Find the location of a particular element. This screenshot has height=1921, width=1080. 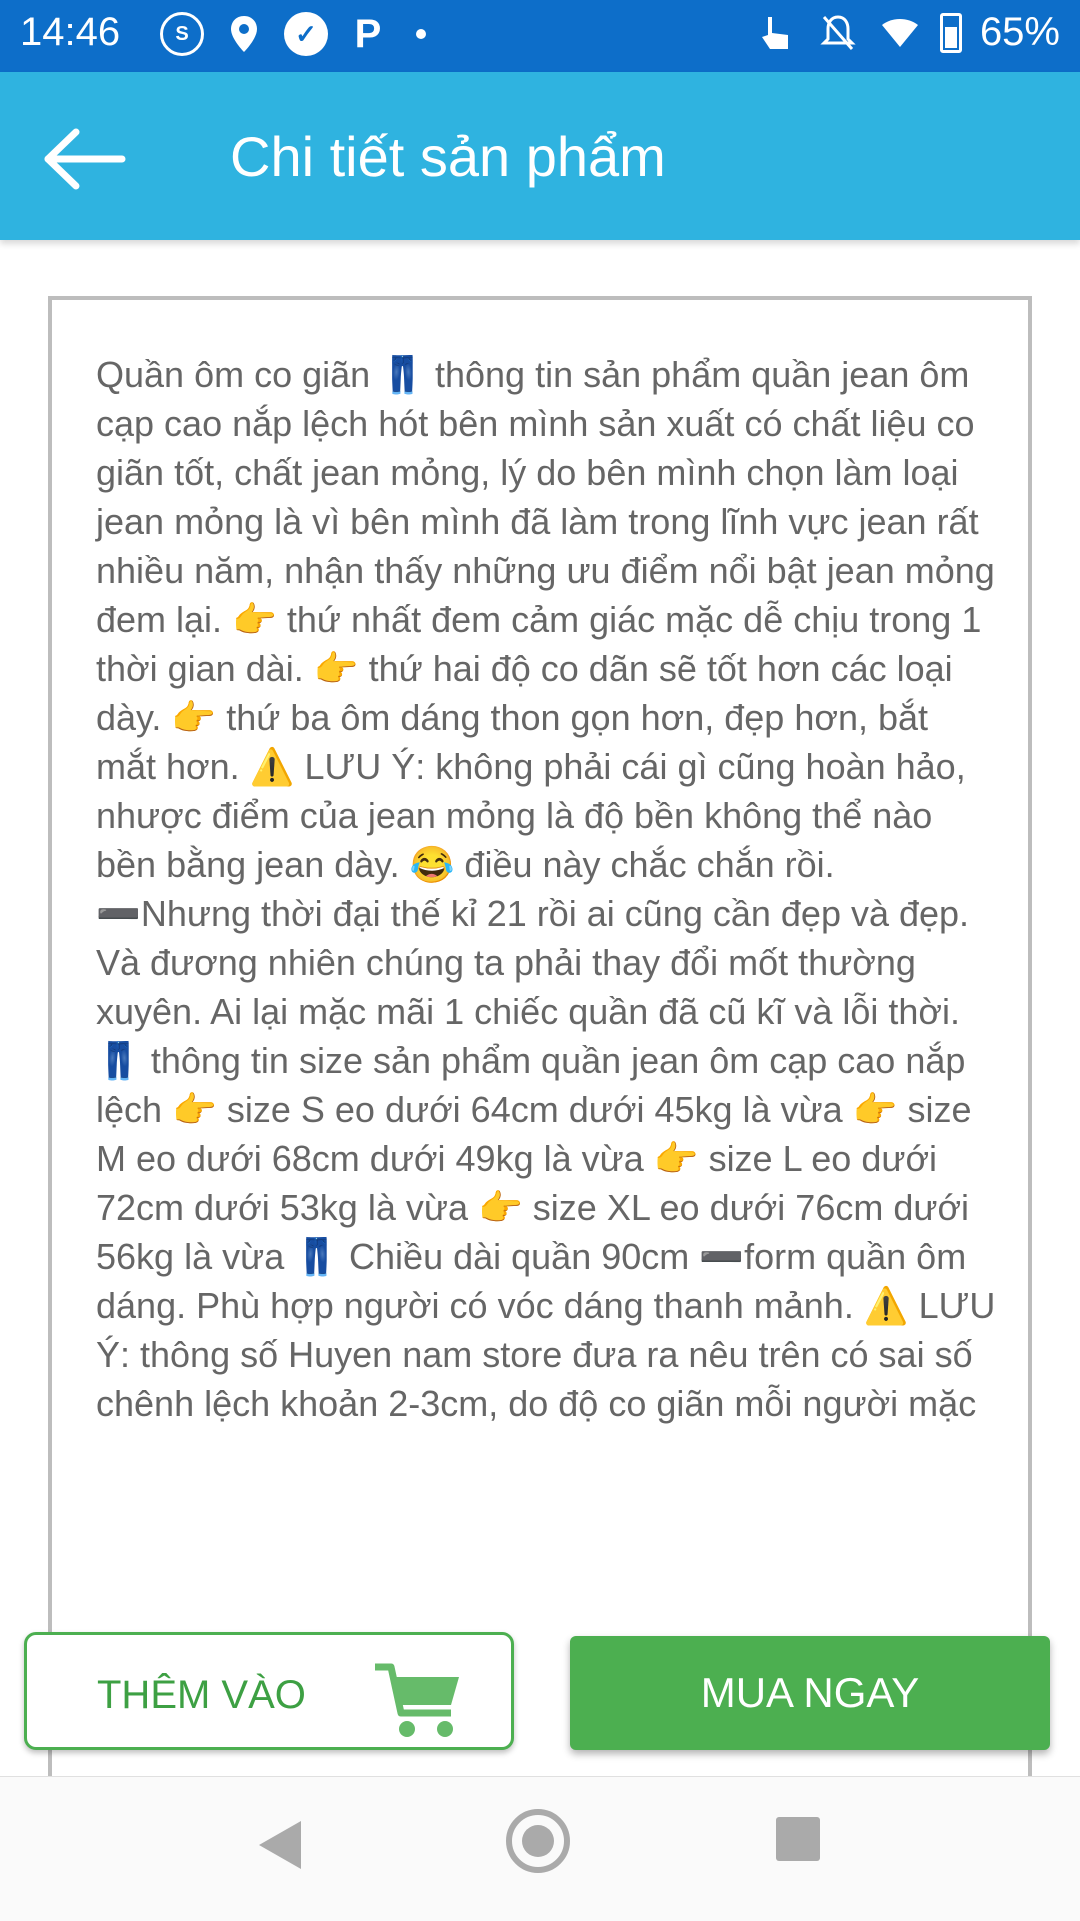

status-icons-left: S ✓ P is located at coordinates (293, 34).